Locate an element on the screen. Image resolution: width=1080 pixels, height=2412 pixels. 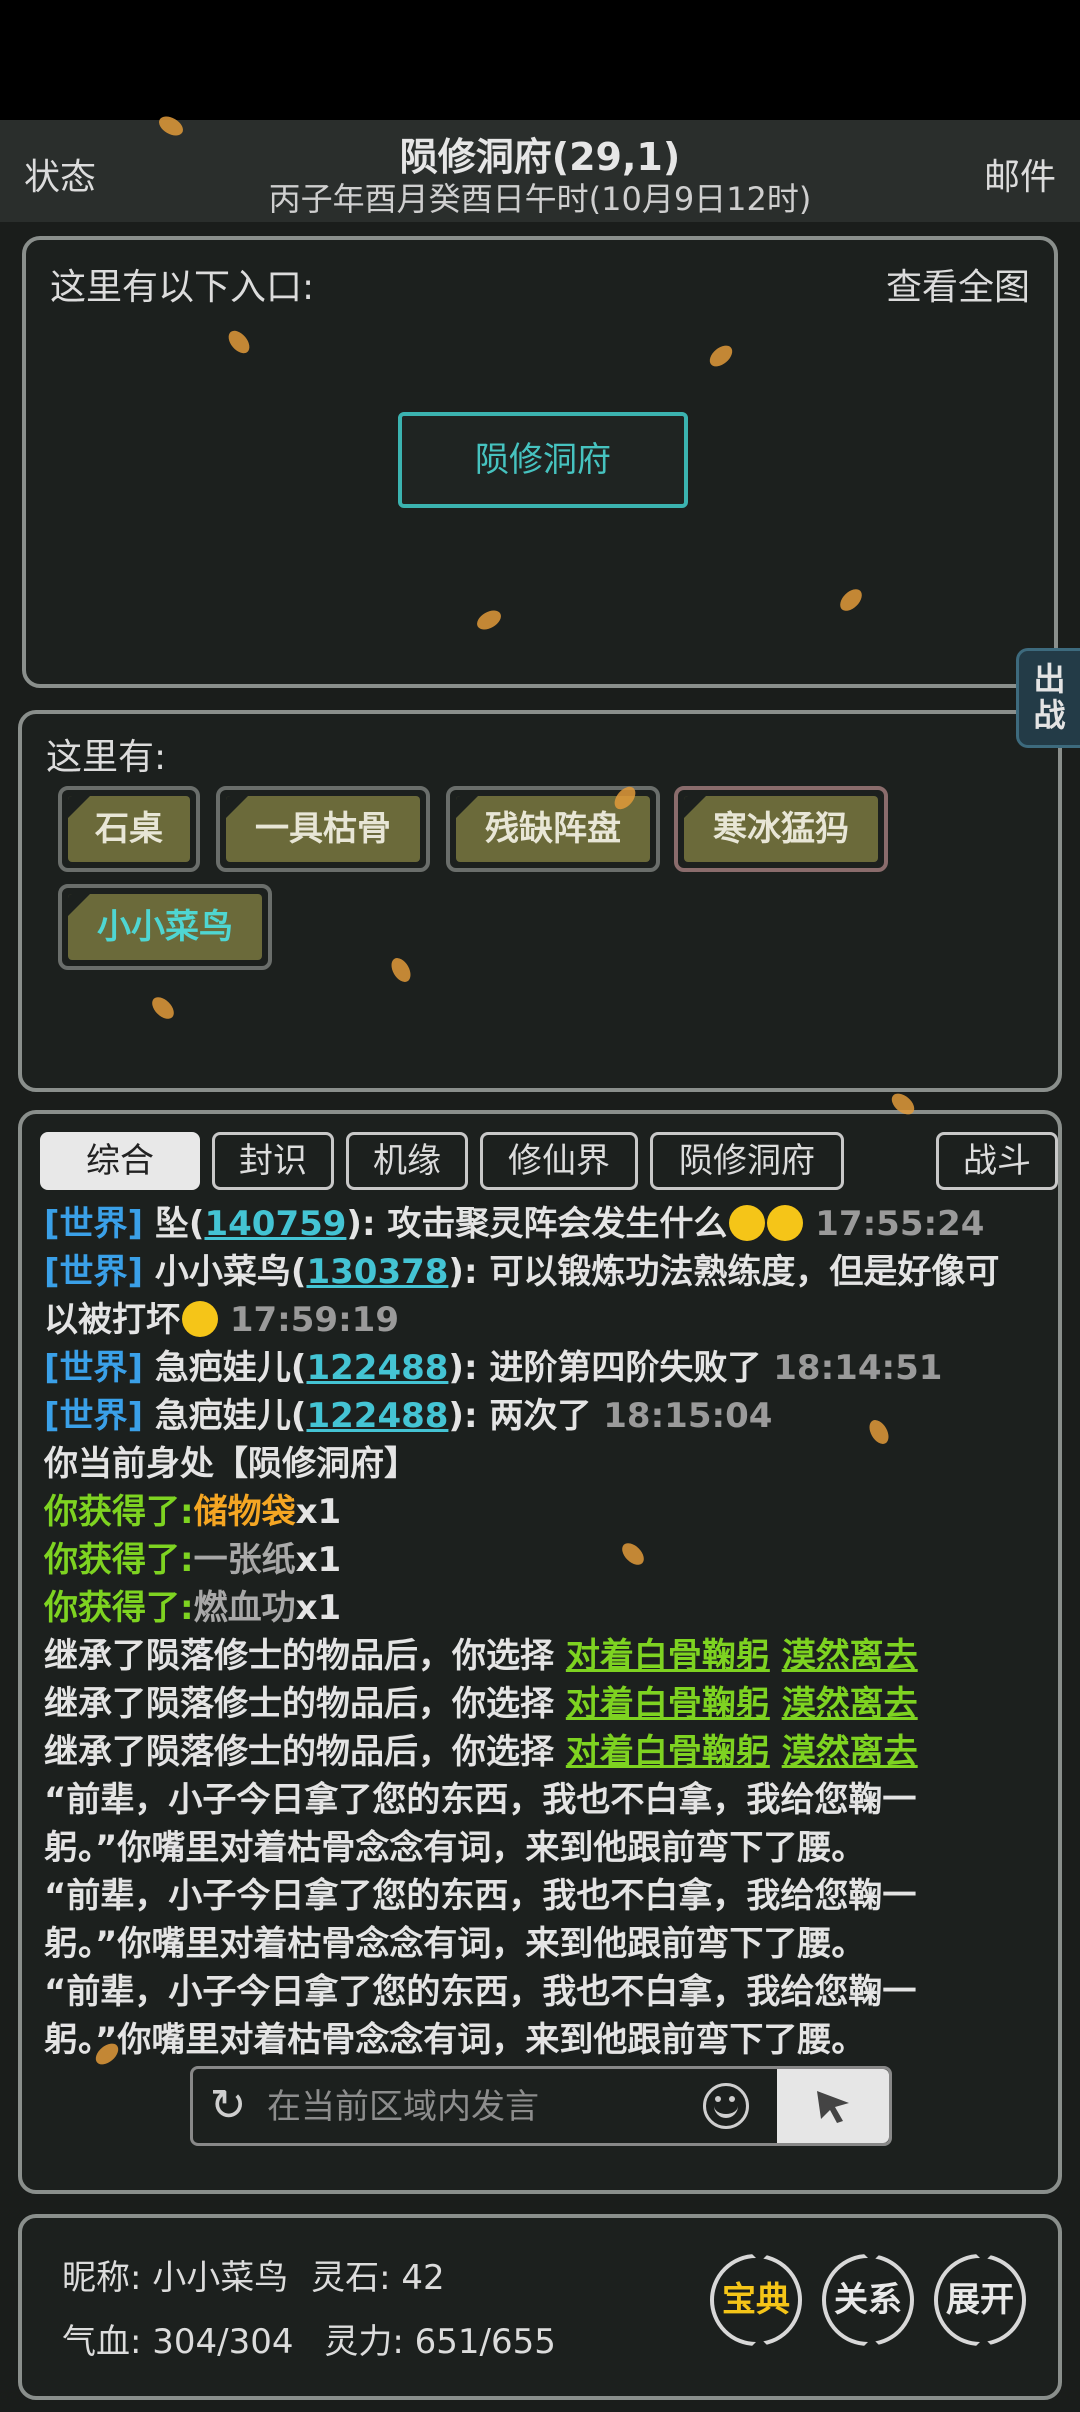
nickname-row: 昵称: 小小菜鸟 灵石: 42 is located at coordinates (253, 2274).